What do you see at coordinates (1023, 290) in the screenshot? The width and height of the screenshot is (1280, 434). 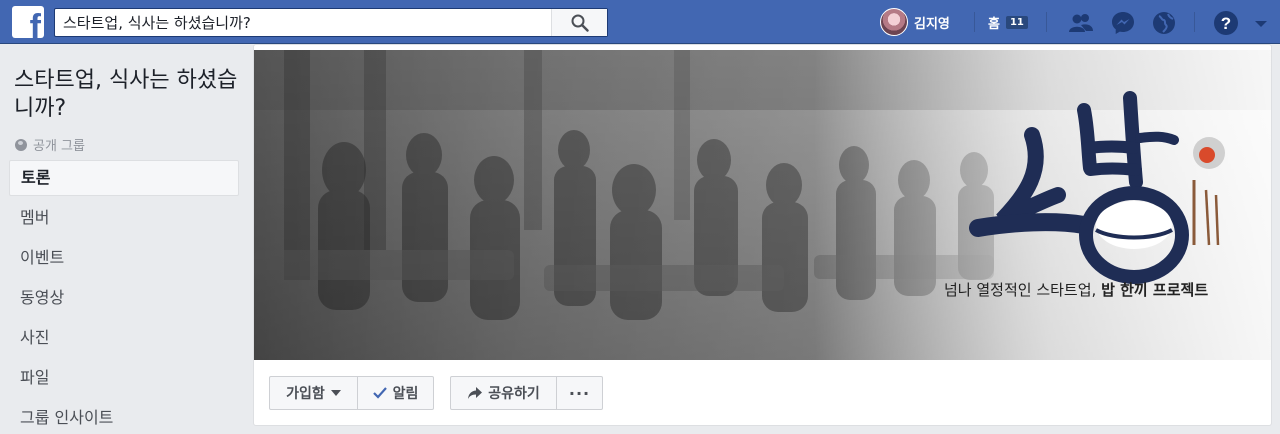 I see `tagline-text: 넘나 열정적인 스타트업,` at bounding box center [1023, 290].